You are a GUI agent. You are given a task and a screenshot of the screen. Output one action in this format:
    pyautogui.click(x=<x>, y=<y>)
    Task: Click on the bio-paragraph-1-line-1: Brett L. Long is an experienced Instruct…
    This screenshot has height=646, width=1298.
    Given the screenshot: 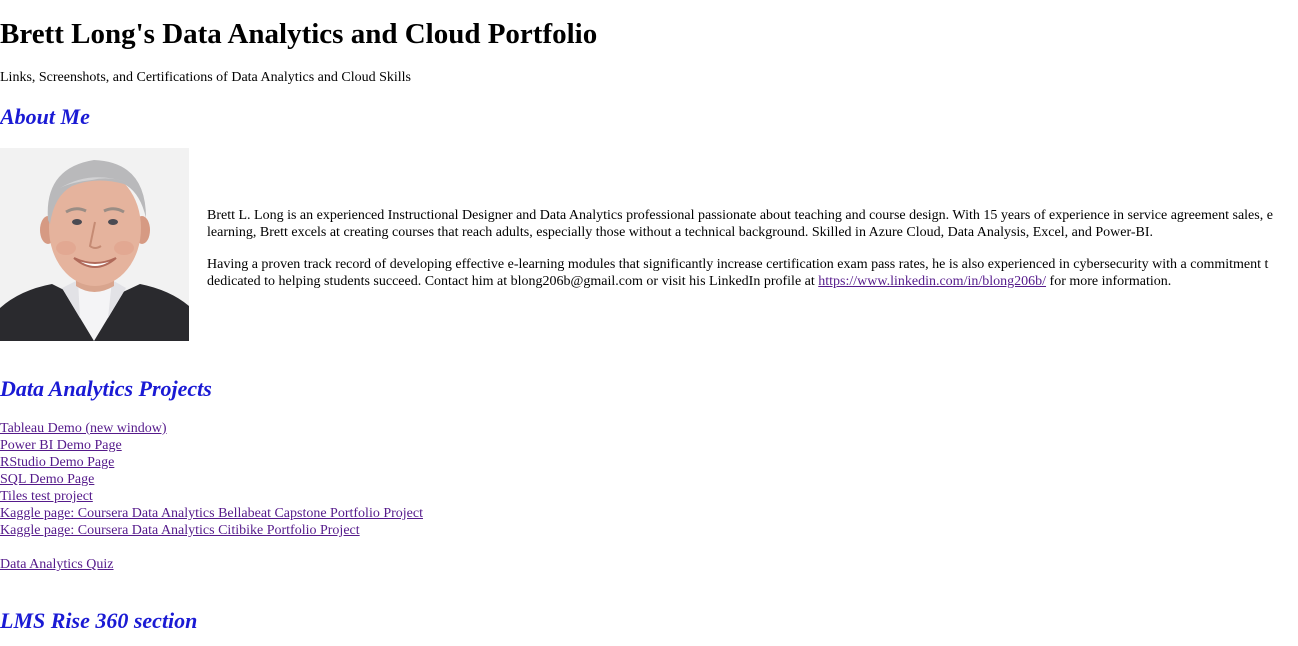 What is the action you would take?
    pyautogui.click(x=740, y=215)
    